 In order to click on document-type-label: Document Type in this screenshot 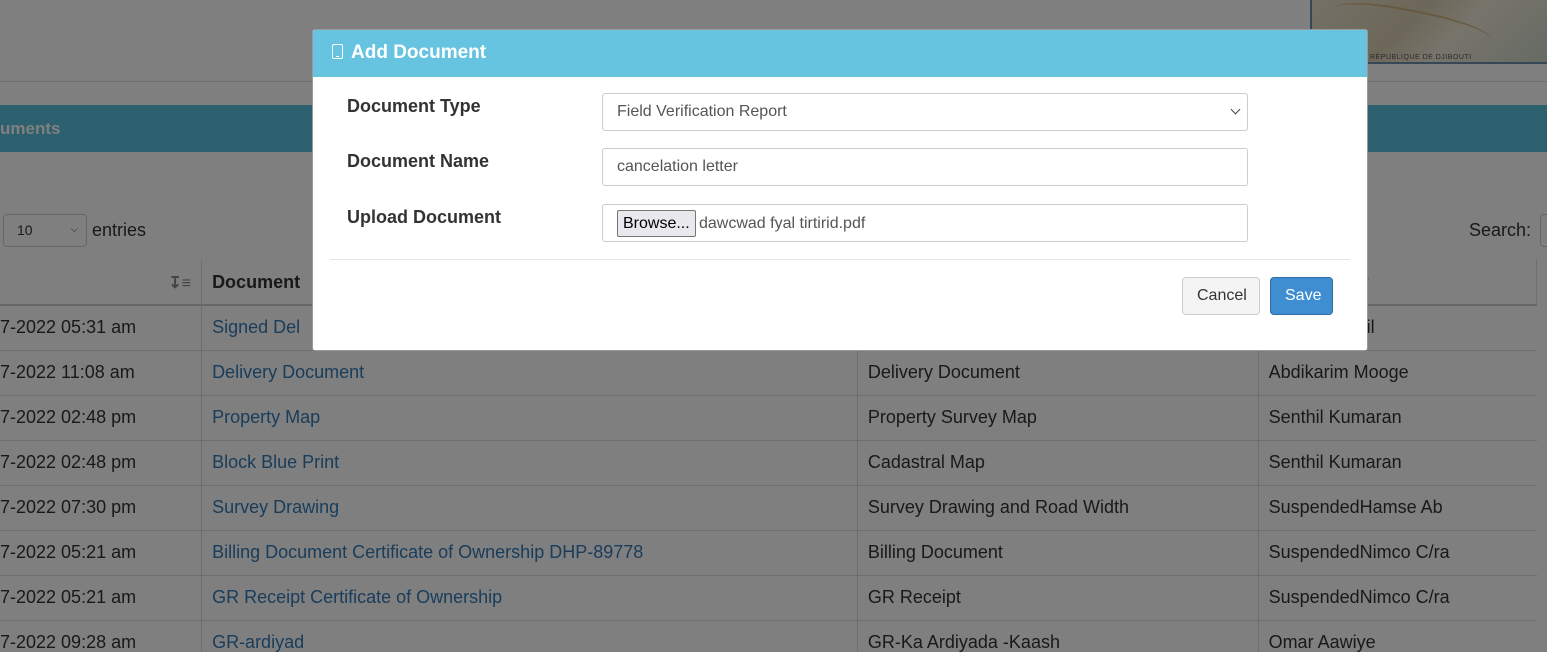, I will do `click(414, 106)`.